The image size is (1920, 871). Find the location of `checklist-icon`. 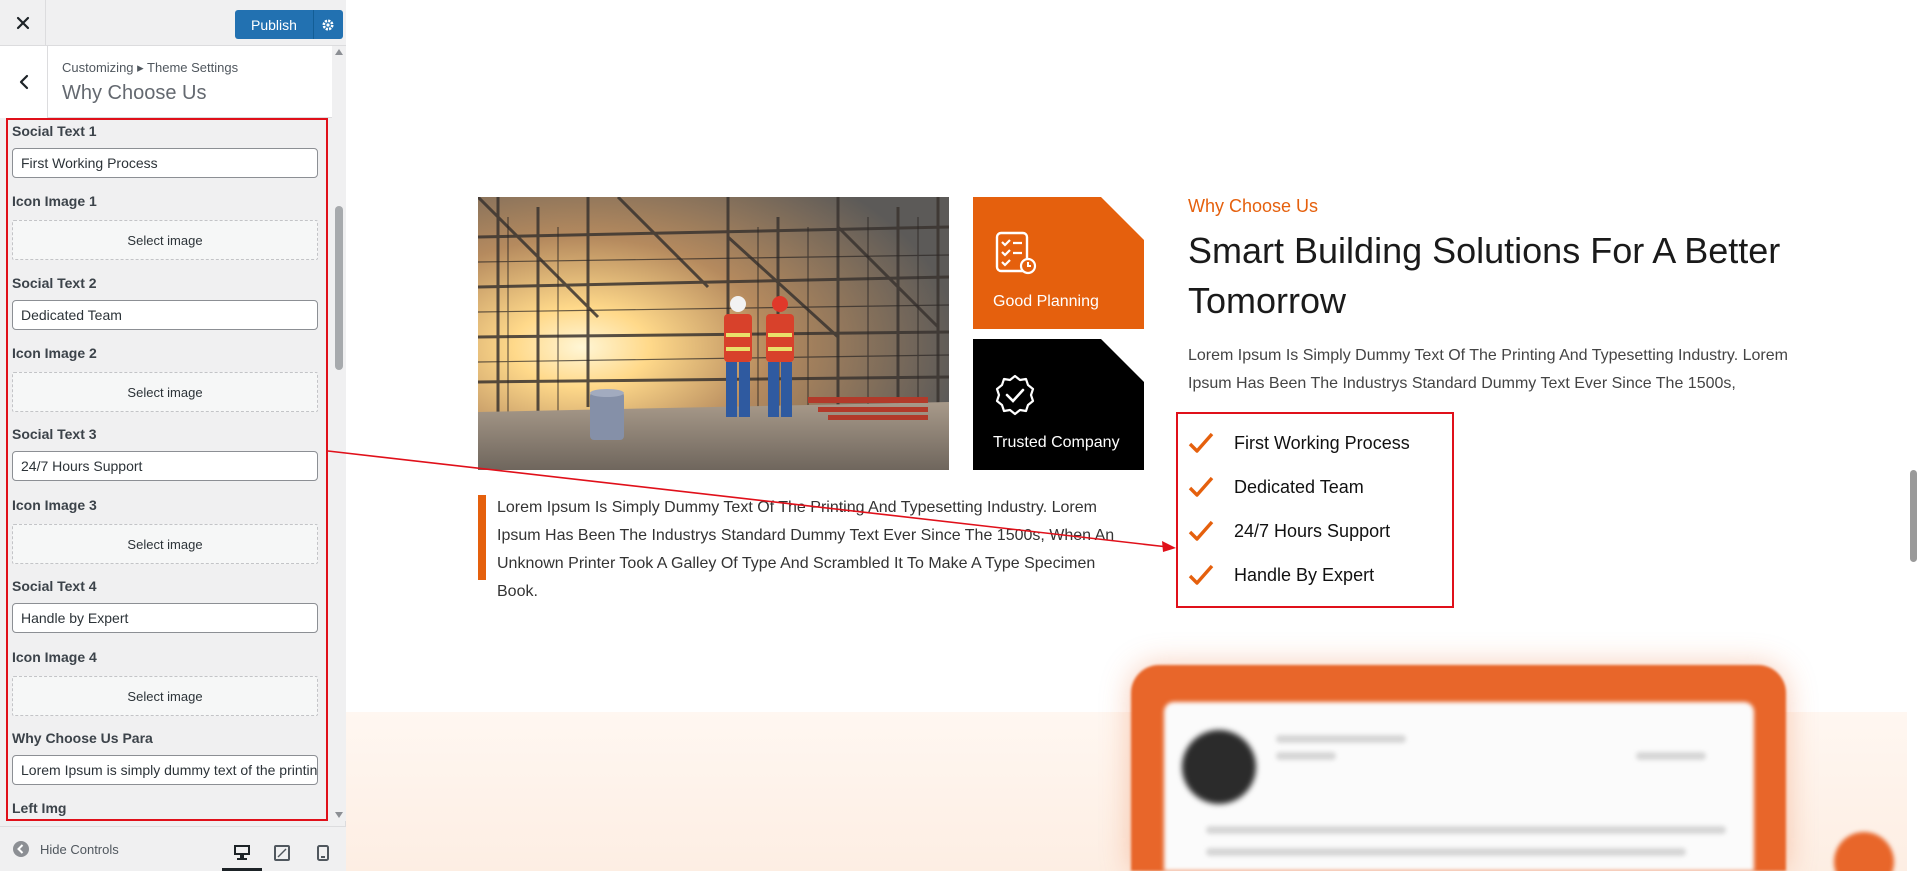

checklist-icon is located at coordinates (1016, 253).